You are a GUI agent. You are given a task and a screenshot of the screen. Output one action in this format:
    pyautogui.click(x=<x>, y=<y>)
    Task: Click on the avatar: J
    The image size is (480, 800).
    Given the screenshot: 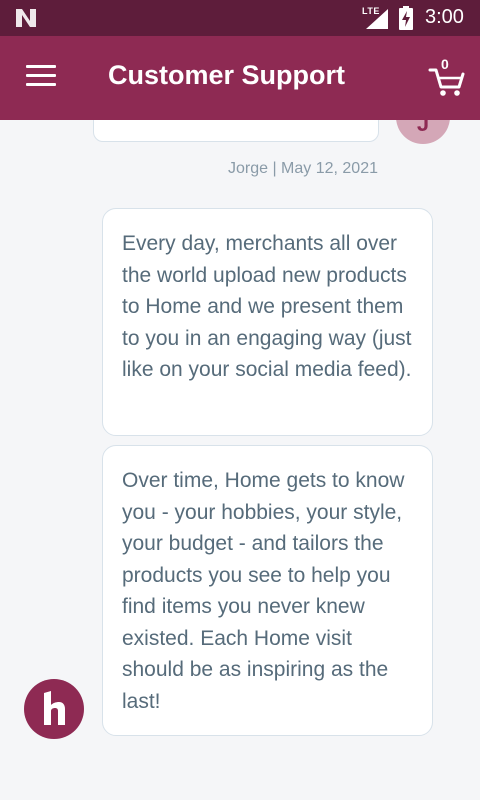 What is the action you would take?
    pyautogui.click(x=423, y=132)
    